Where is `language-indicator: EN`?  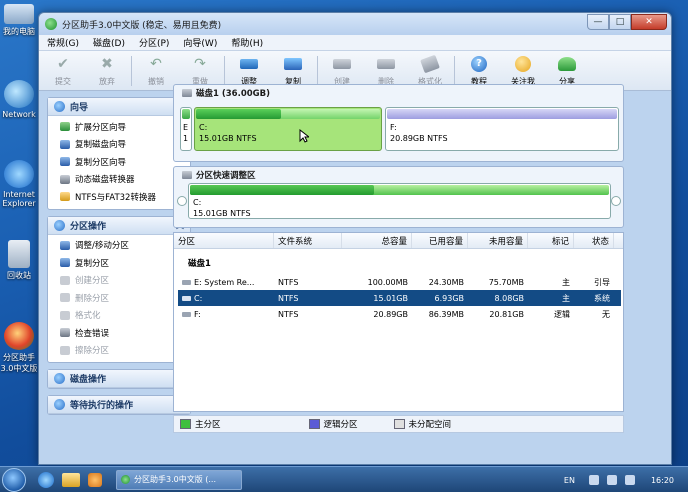 language-indicator: EN is located at coordinates (569, 480).